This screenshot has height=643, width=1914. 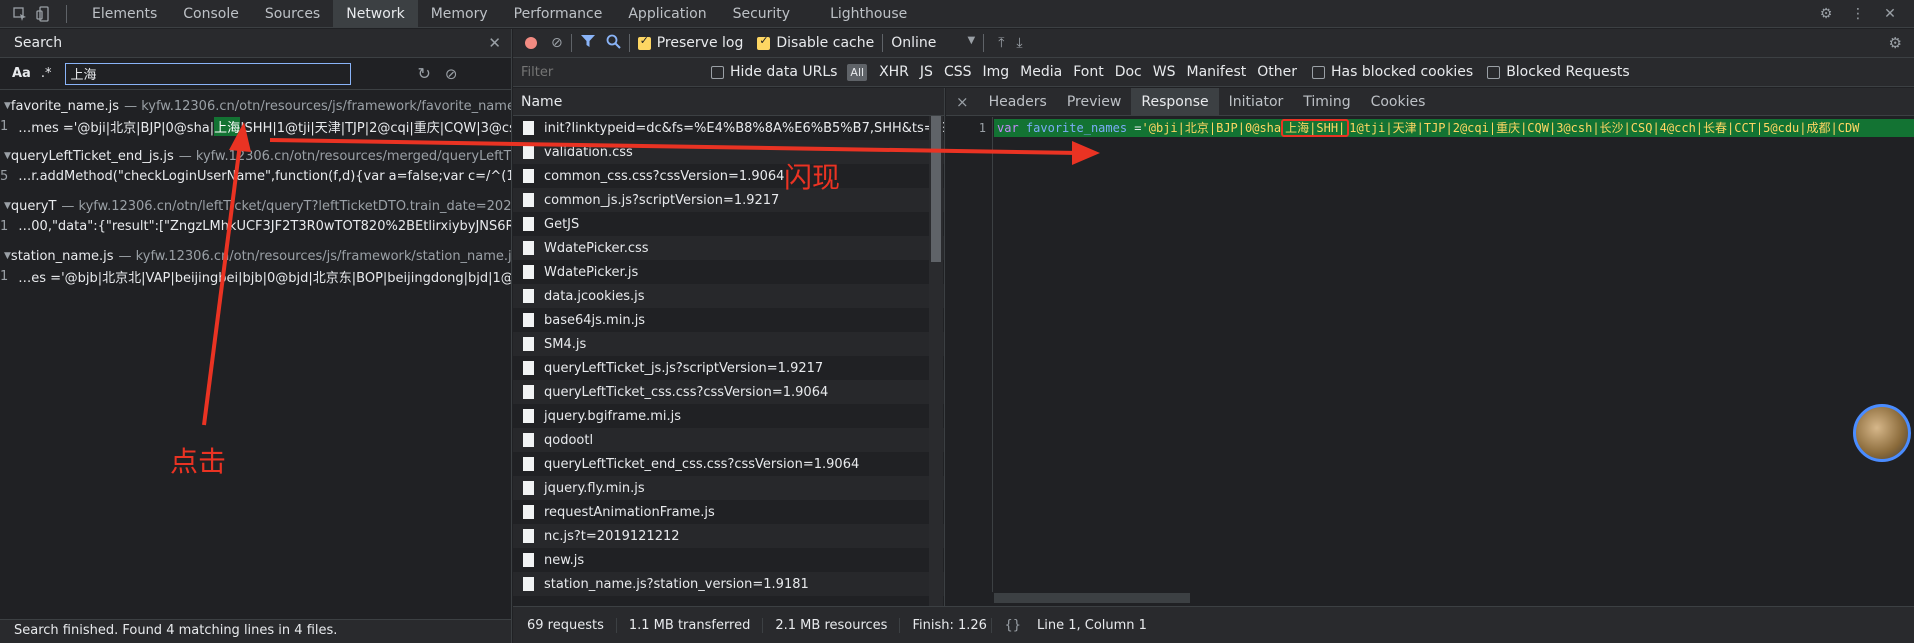 I want to click on click-arrow, so click(x=226, y=274).